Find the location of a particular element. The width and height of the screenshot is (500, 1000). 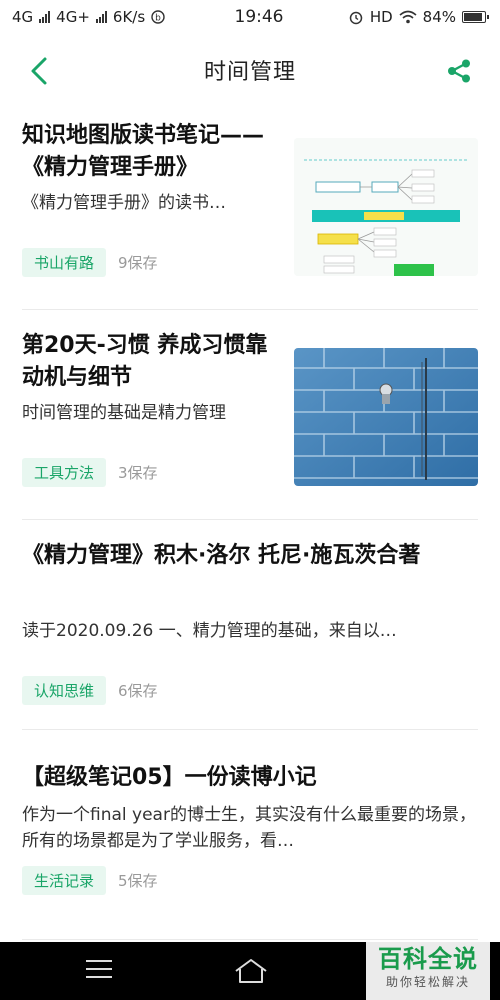

share-button is located at coordinates (459, 71).